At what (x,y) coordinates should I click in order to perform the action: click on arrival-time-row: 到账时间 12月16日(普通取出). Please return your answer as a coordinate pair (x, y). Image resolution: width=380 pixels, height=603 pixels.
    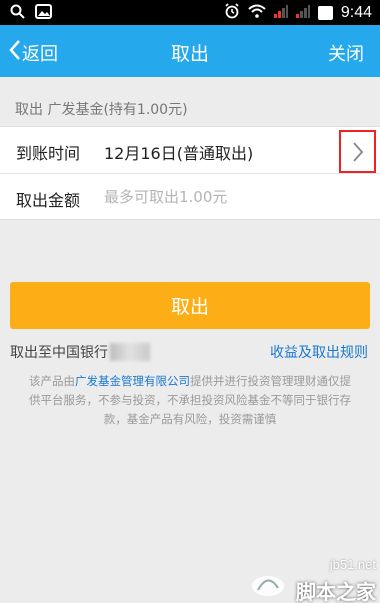
    Looking at the image, I should click on (190, 150).